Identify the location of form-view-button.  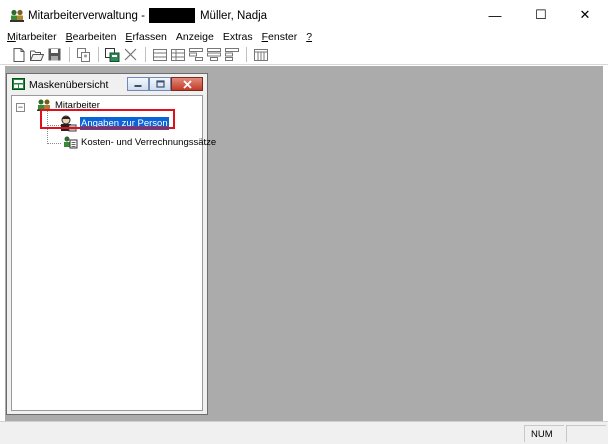
(195, 54).